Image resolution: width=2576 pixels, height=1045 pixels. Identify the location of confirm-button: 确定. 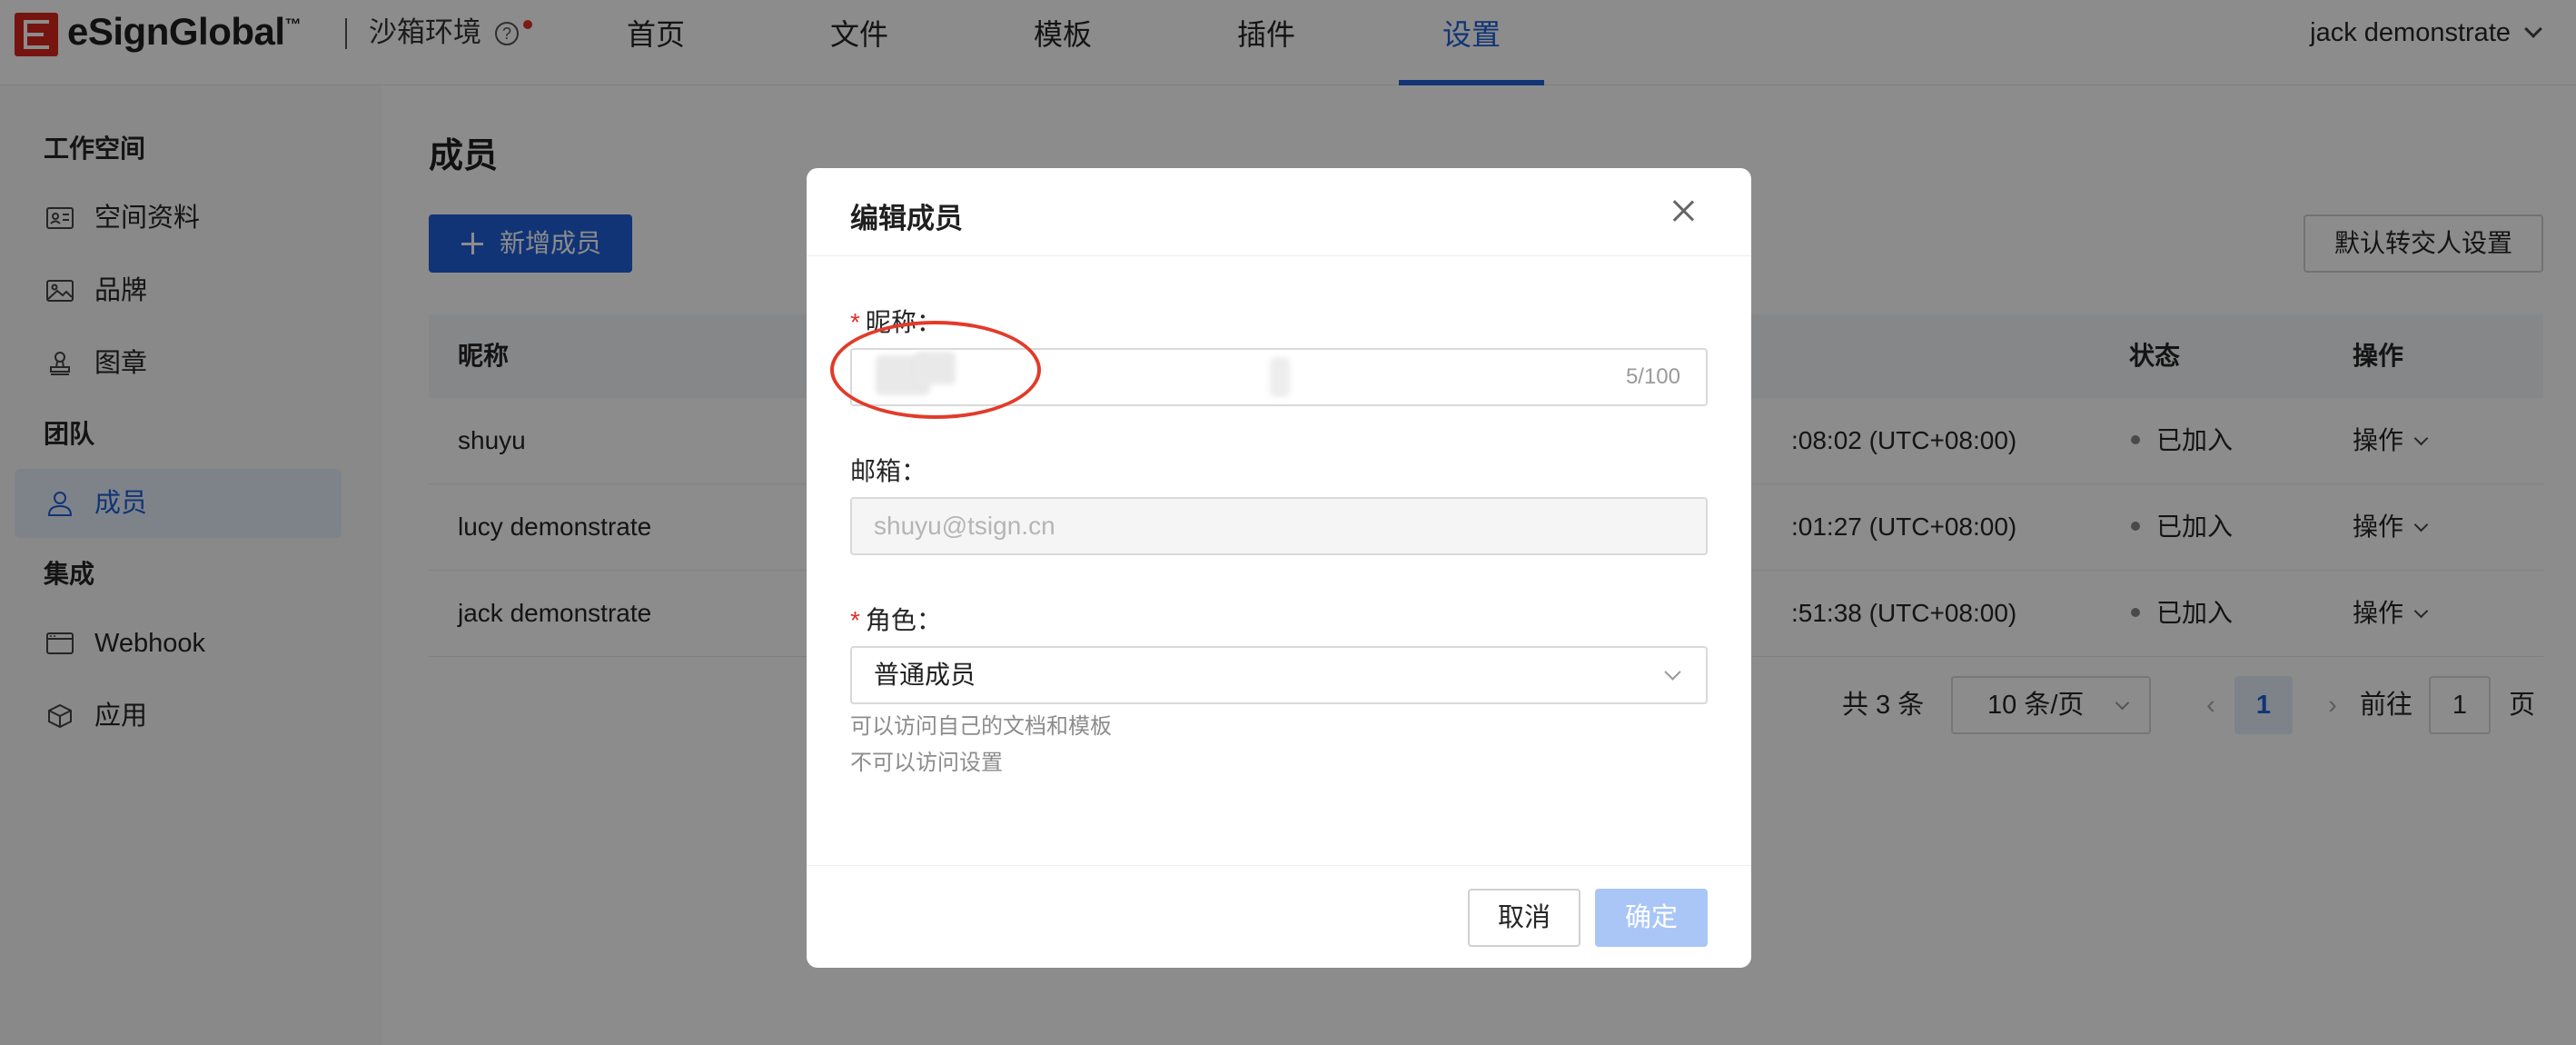
(1651, 918).